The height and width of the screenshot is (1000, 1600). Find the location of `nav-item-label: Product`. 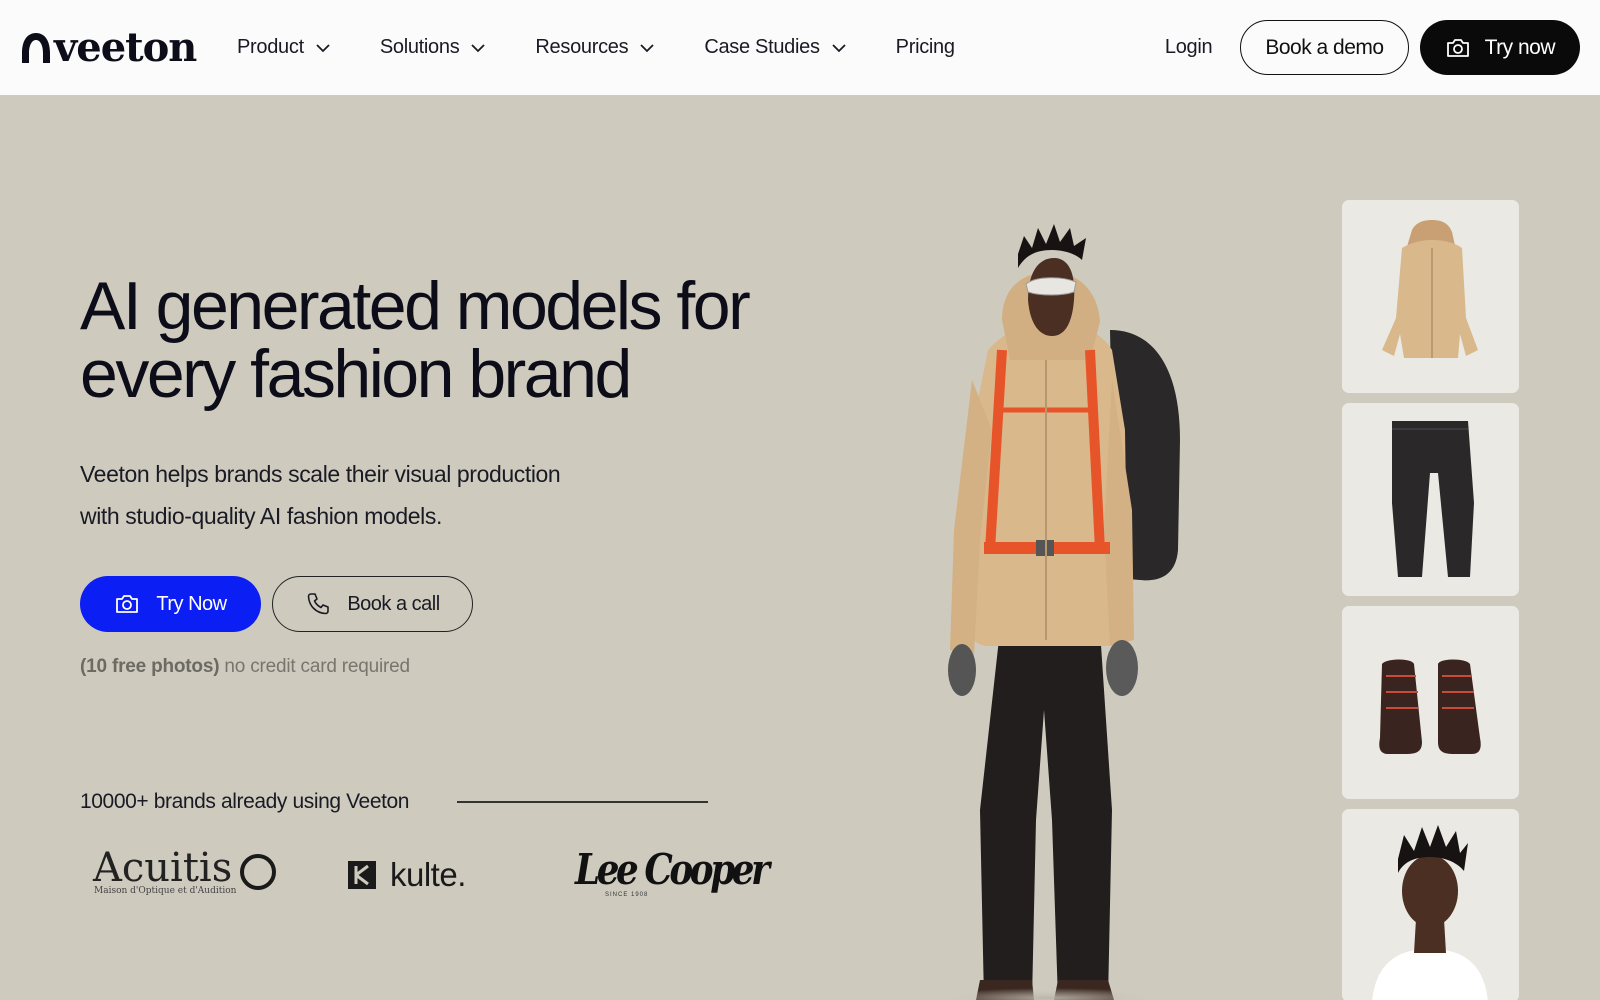

nav-item-label: Product is located at coordinates (270, 47).